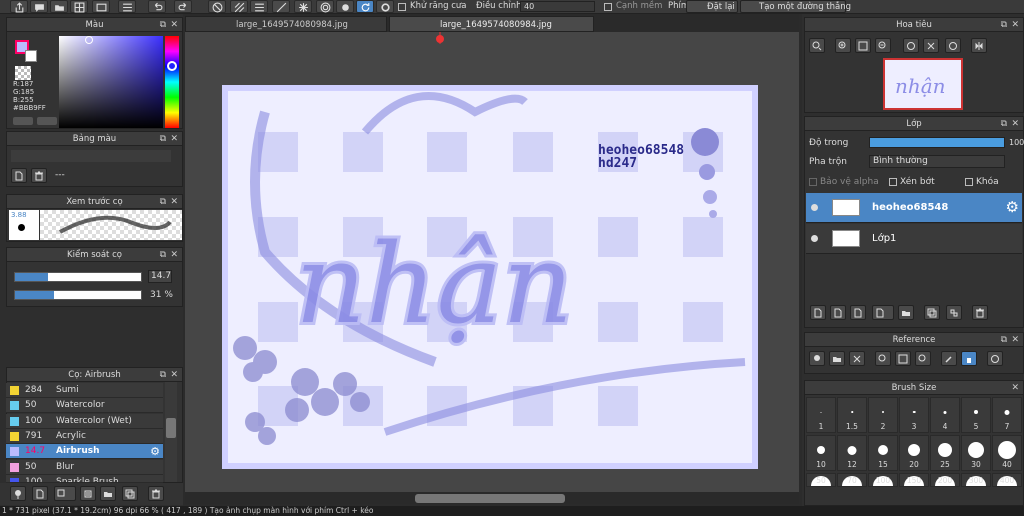  I want to click on reference-close-icon, so click(857, 358).